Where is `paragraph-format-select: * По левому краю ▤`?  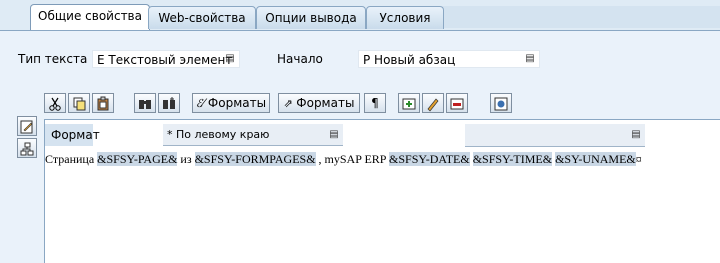
paragraph-format-select: * По левому краю ▤ is located at coordinates (253, 135).